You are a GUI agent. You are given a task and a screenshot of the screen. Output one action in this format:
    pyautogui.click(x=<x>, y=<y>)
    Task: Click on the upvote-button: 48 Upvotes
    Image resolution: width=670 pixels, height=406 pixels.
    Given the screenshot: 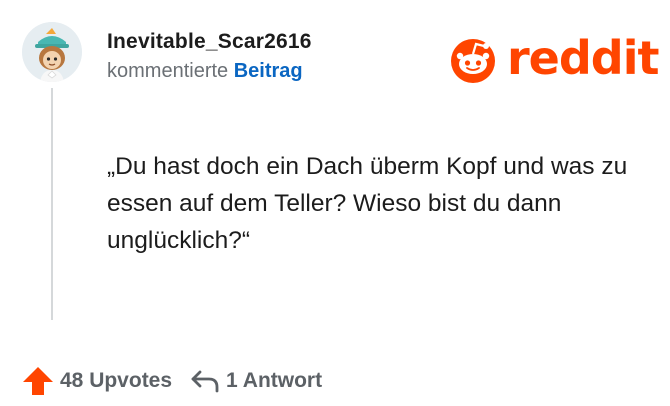 What is the action you would take?
    pyautogui.click(x=97, y=381)
    